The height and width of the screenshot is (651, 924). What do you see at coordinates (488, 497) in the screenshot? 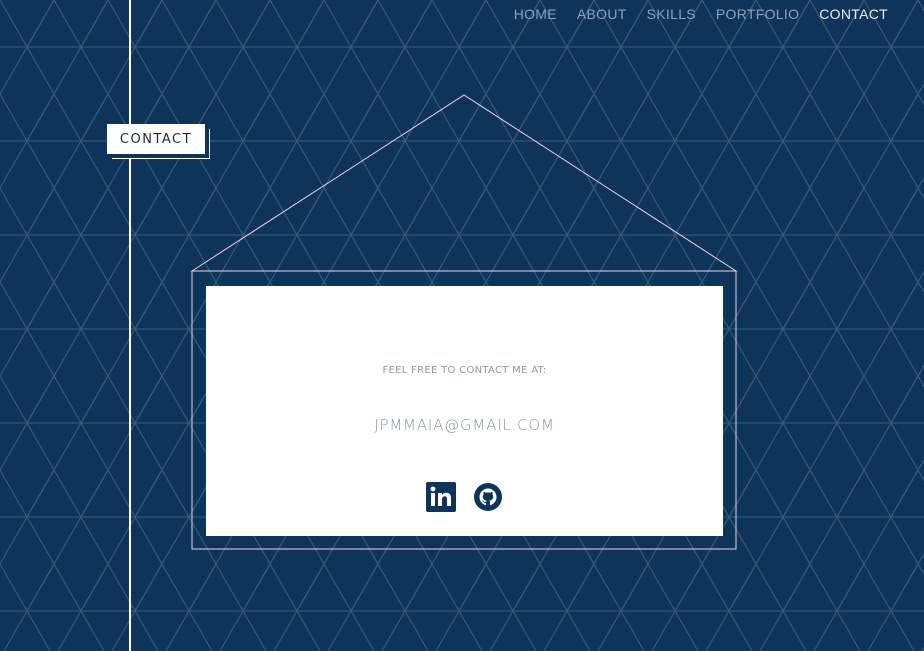
I see `github-icon` at bounding box center [488, 497].